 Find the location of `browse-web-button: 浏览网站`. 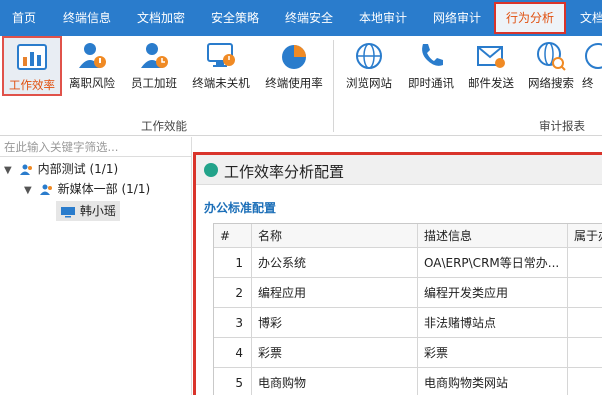

browse-web-button: 浏览网站 is located at coordinates (369, 66).